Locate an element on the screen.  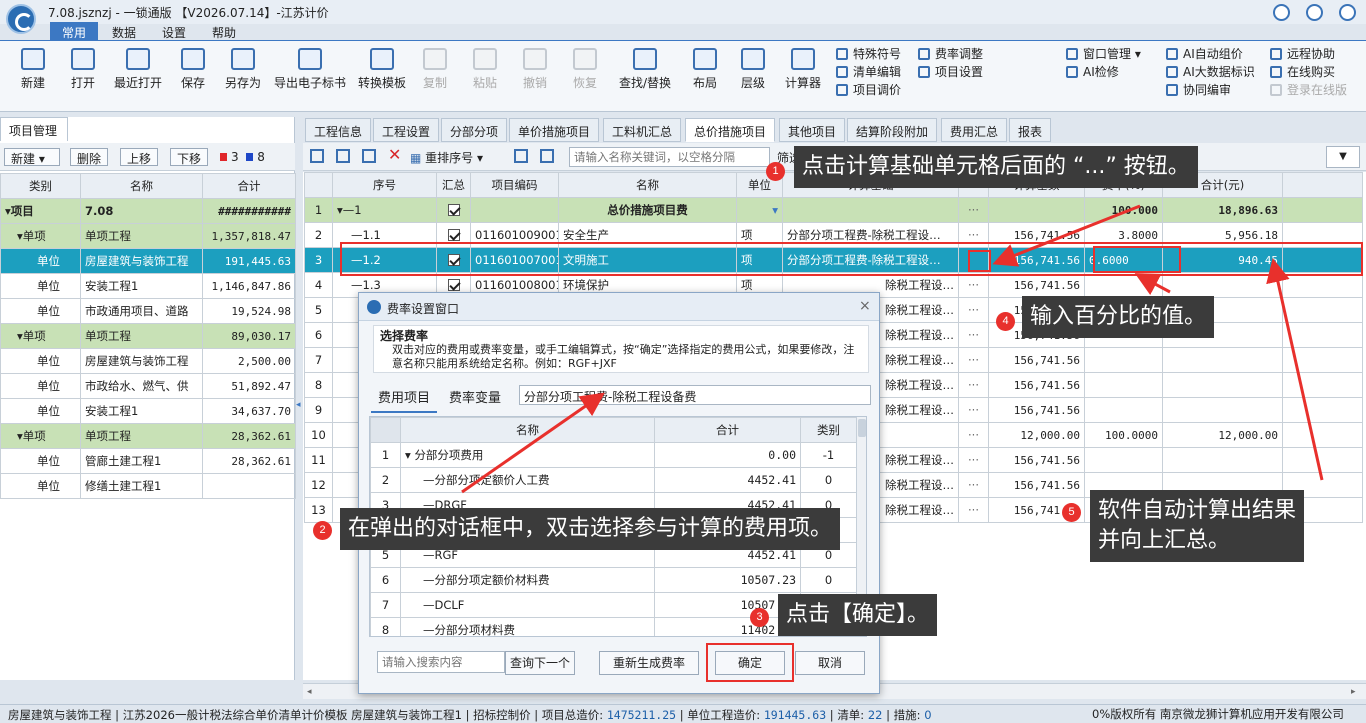
regenerate-rate-button: 重新生成费率 is located at coordinates (649, 663).